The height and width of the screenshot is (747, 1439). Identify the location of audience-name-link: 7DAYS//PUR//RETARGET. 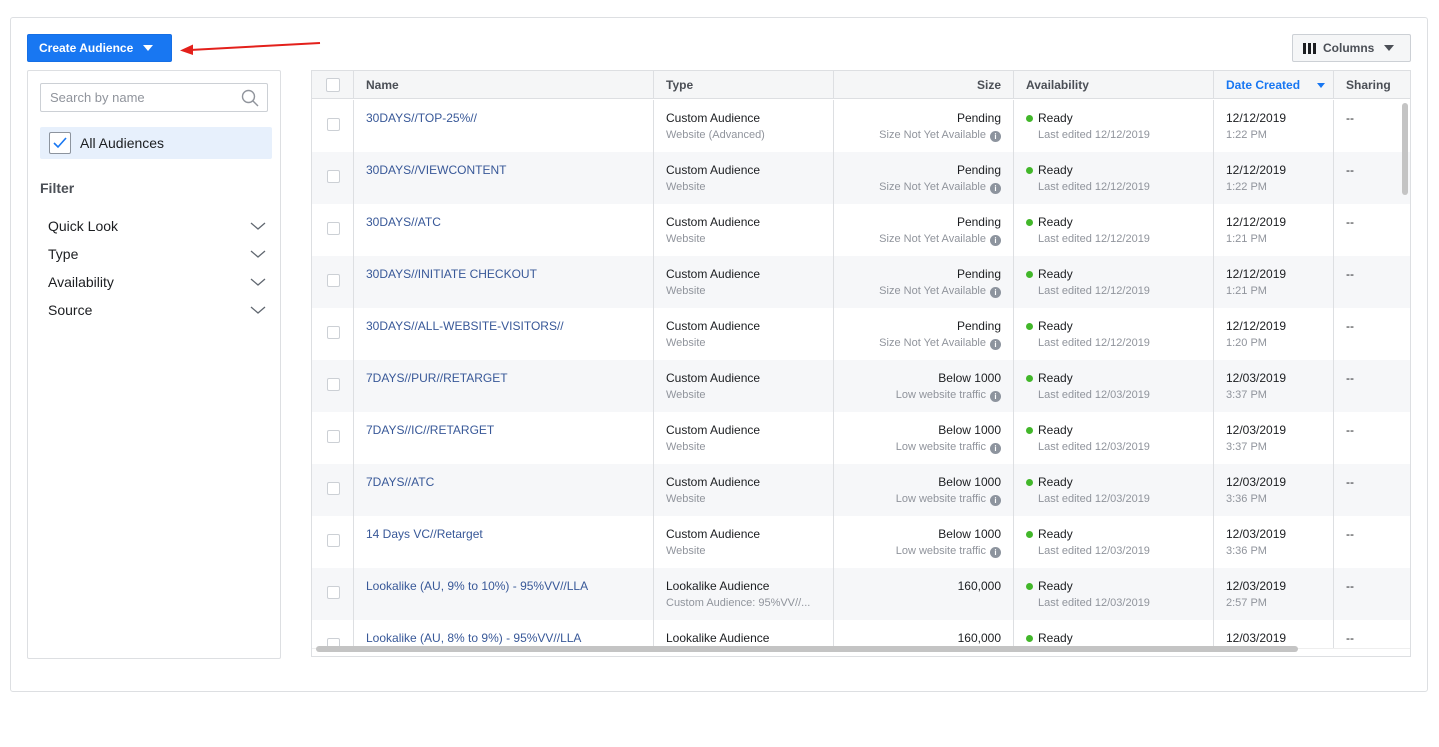
(503, 378).